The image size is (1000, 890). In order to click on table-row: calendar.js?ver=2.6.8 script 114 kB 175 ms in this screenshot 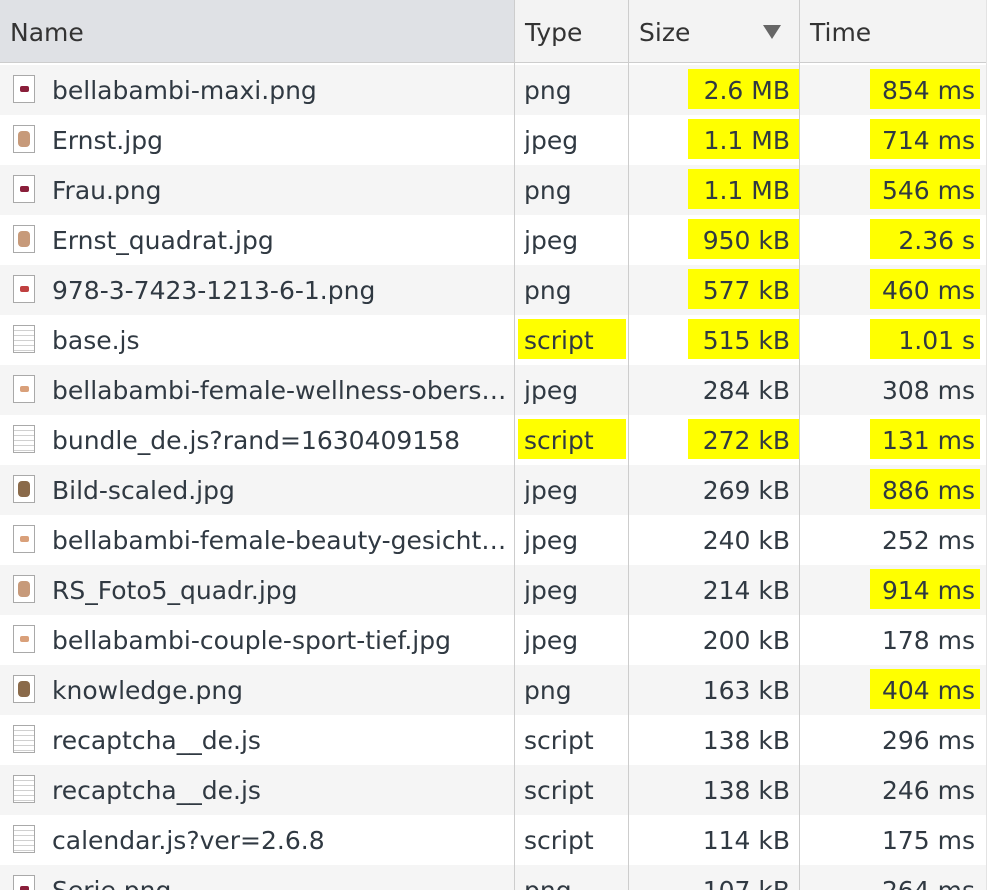, I will do `click(493, 840)`.